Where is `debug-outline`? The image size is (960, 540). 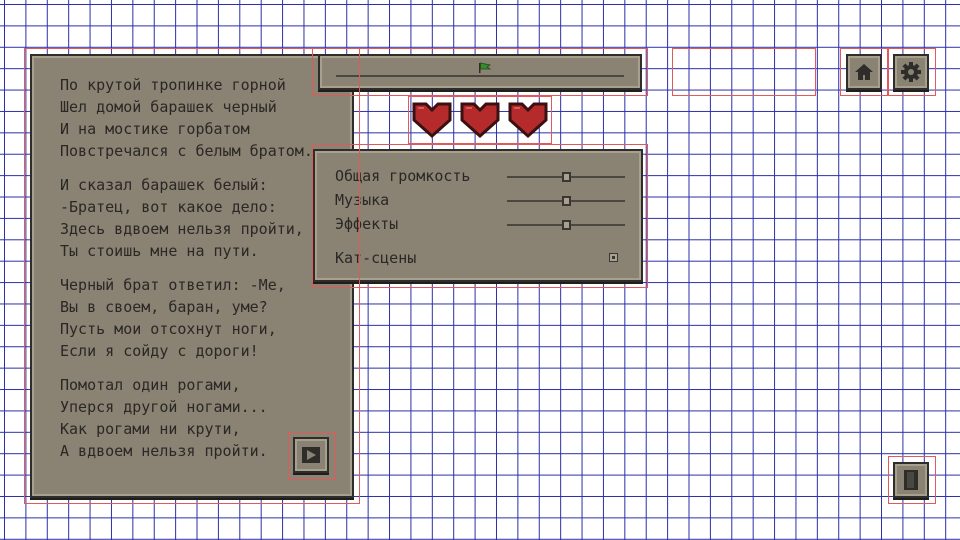 debug-outline is located at coordinates (744, 72).